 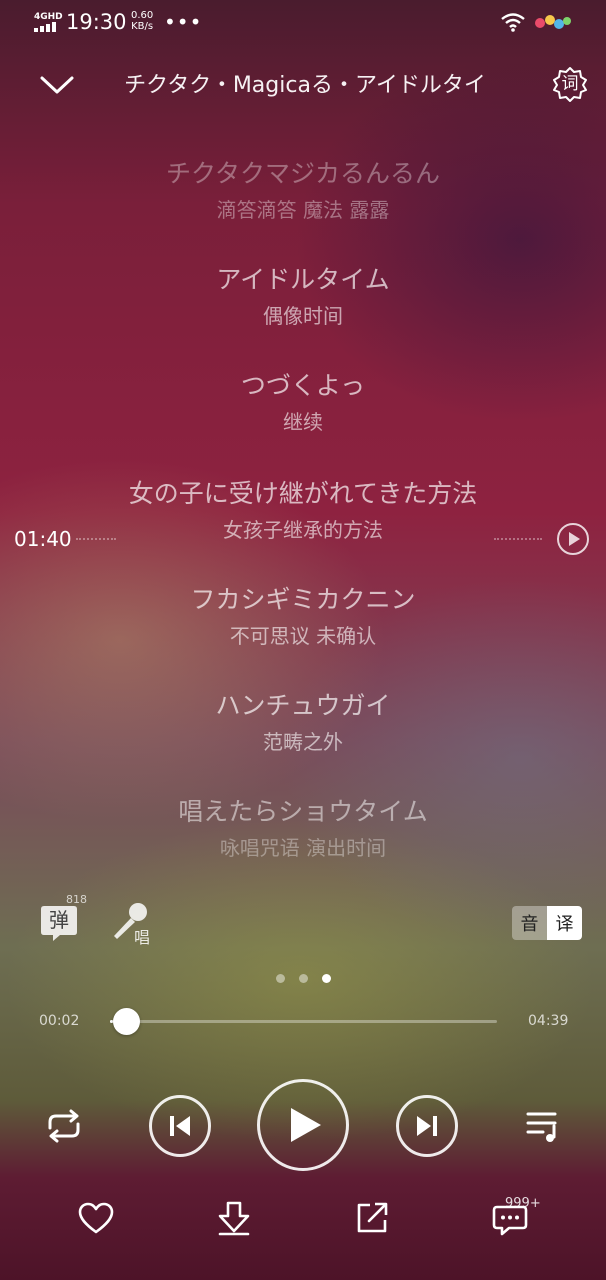 I want to click on danmu-button: 弹, so click(x=60, y=922).